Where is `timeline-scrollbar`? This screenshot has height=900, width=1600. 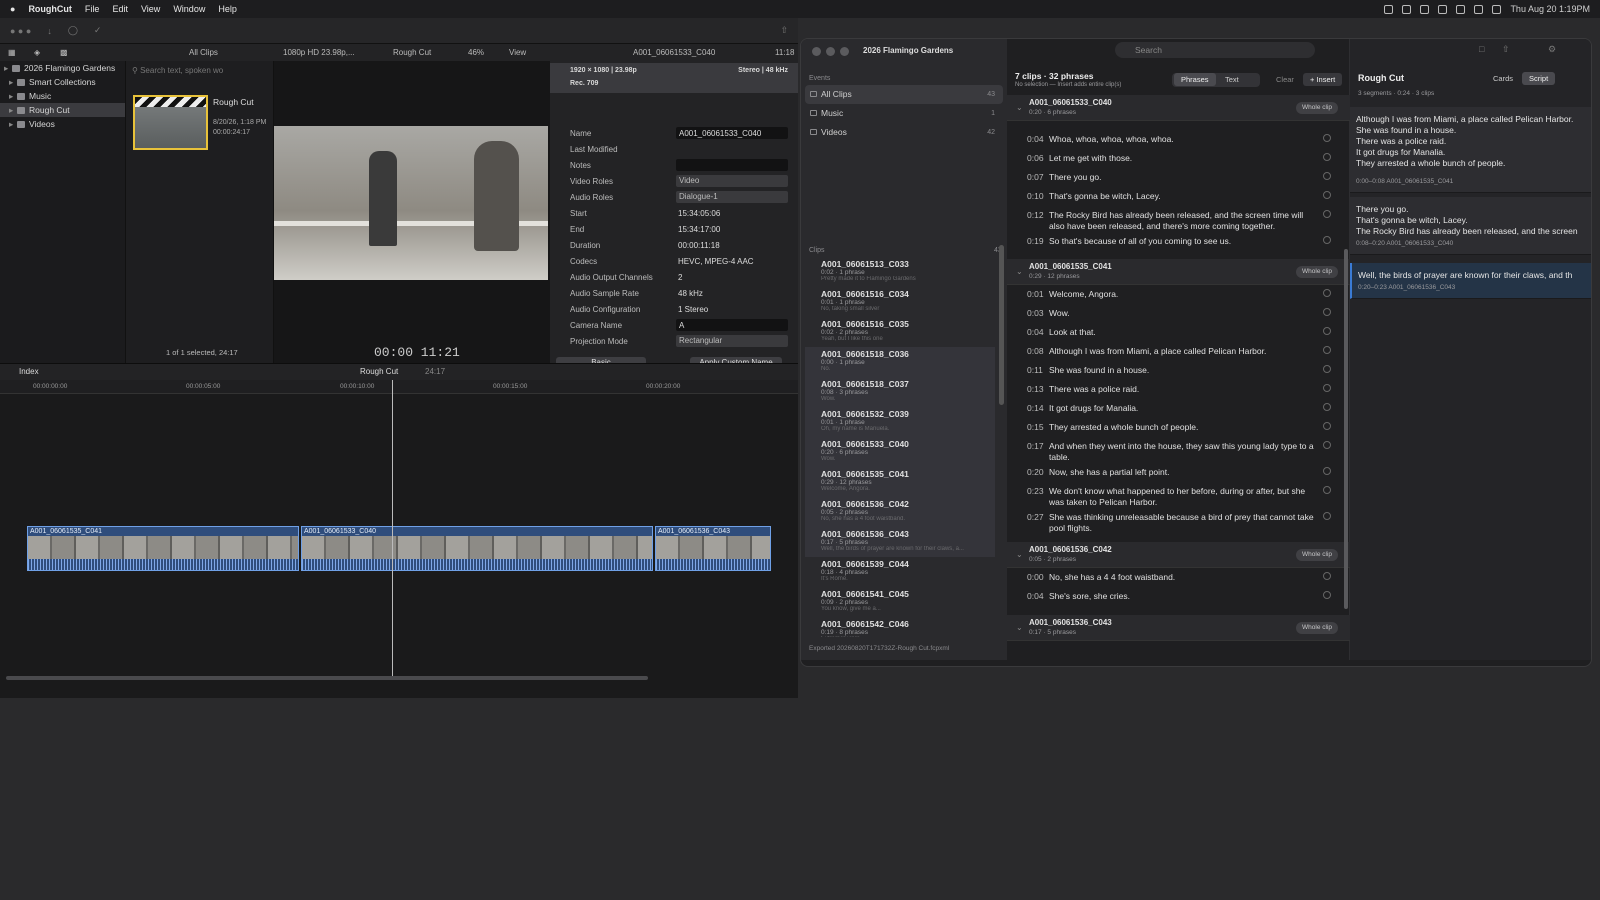
timeline-scrollbar is located at coordinates (327, 678).